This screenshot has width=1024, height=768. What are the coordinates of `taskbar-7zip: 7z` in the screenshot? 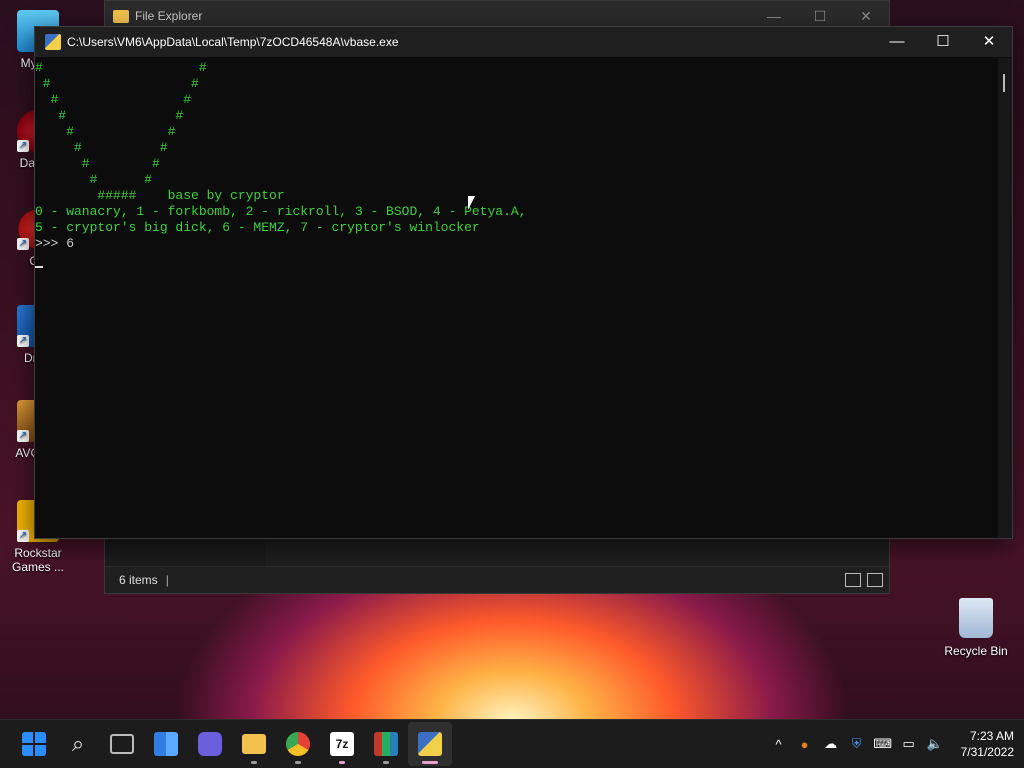 It's located at (342, 744).